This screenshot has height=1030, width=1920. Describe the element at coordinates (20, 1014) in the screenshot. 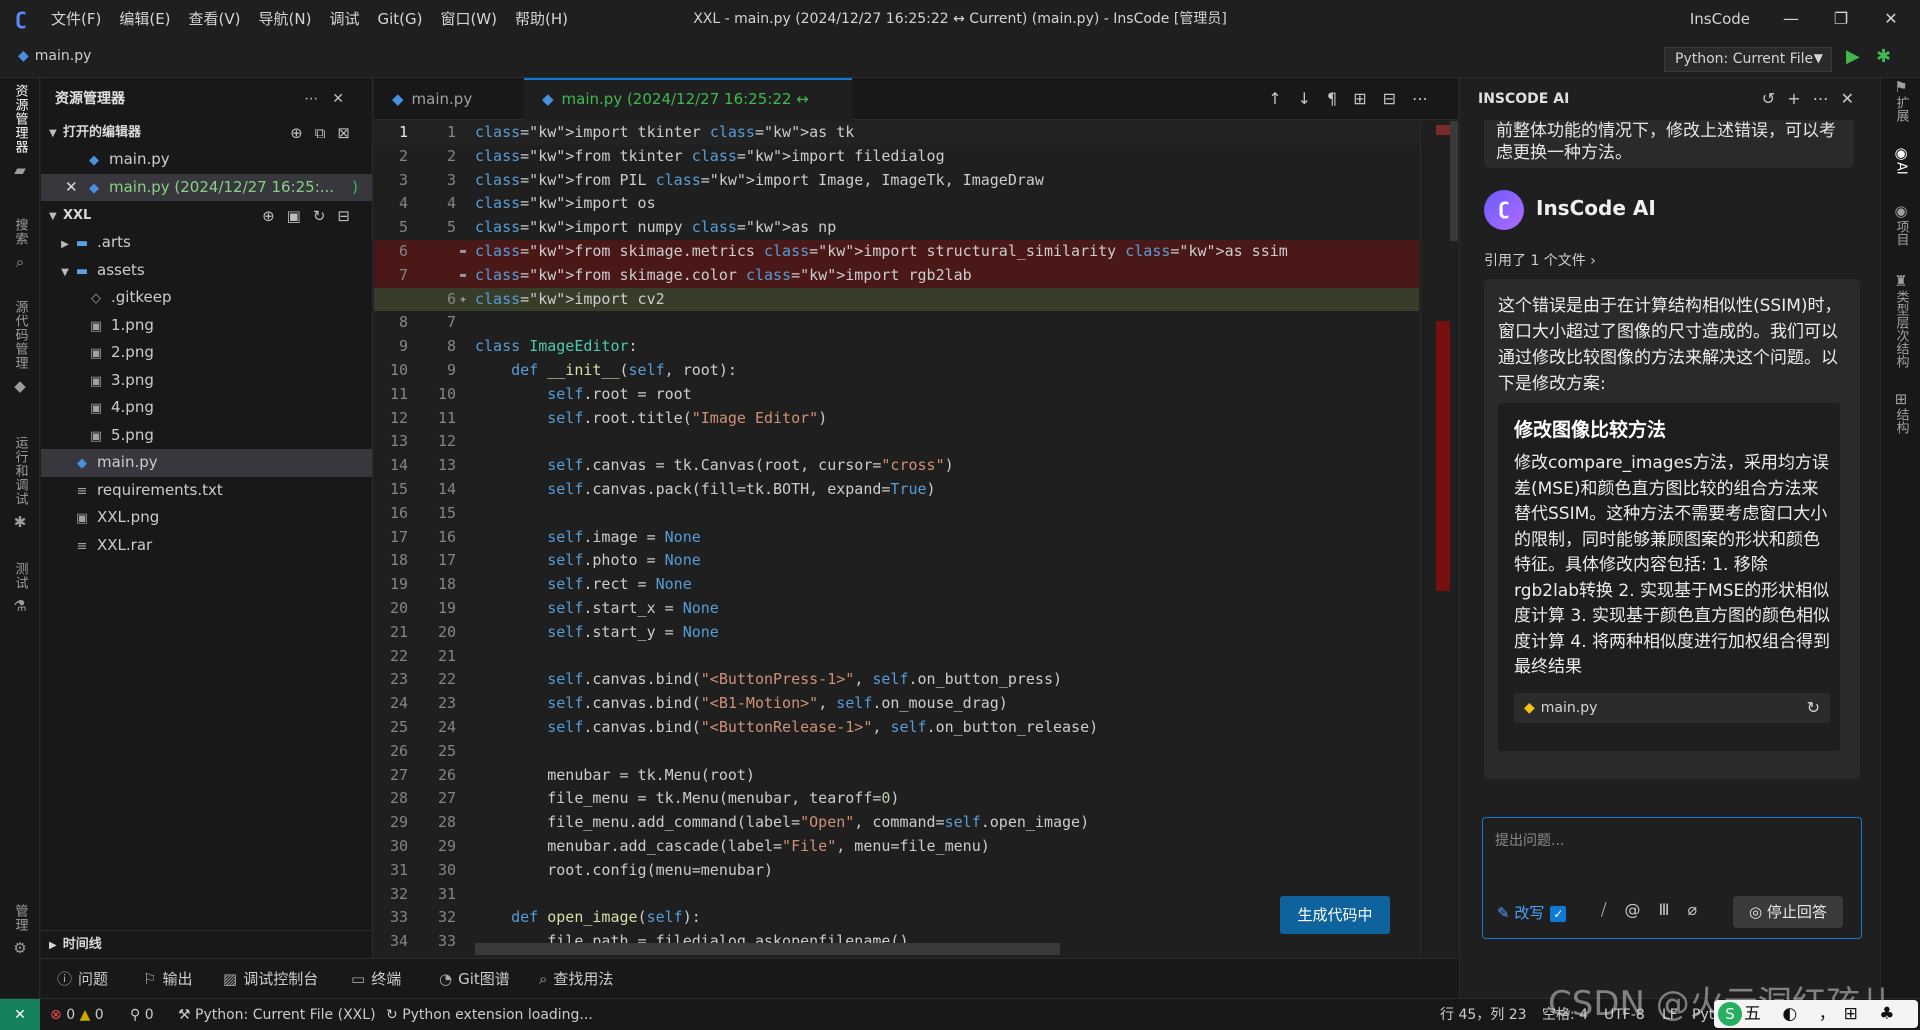

I see `remote-icon: ✕` at that location.